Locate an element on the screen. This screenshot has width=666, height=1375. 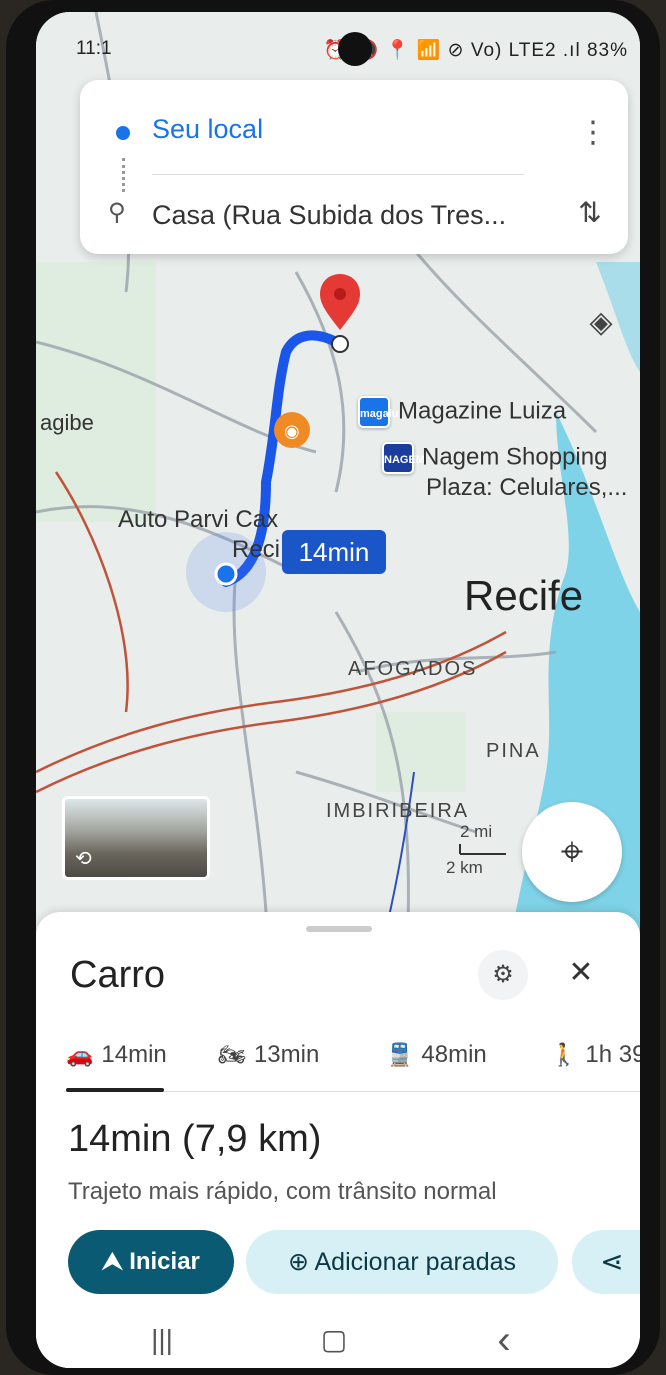
hood-afogados: AFOGADOS is located at coordinates (413, 669).